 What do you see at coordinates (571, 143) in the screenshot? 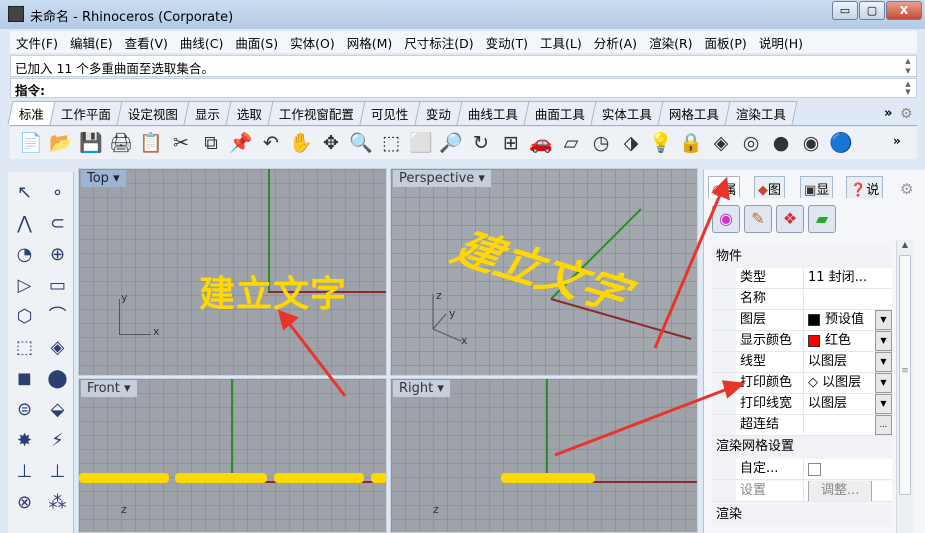
I see `toolbar-tool-icon: ▱` at bounding box center [571, 143].